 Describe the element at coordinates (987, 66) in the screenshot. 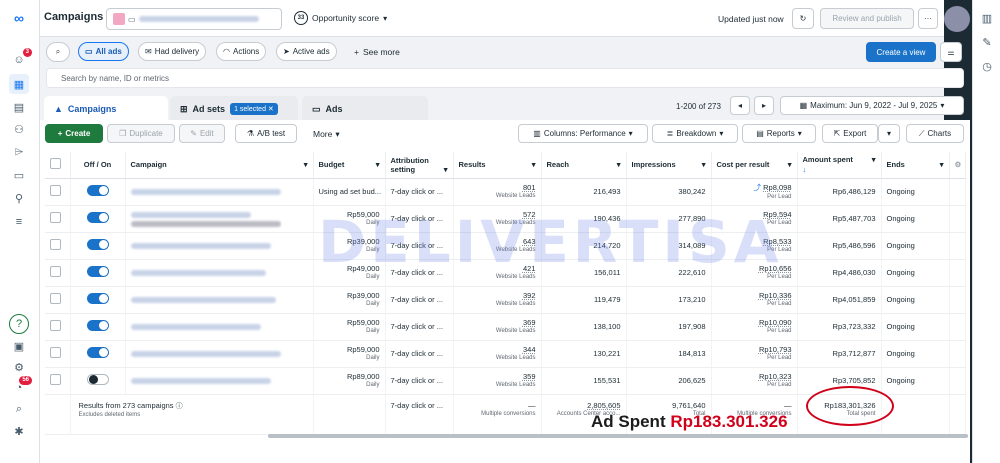

I see `clock-icon: ◷` at that location.